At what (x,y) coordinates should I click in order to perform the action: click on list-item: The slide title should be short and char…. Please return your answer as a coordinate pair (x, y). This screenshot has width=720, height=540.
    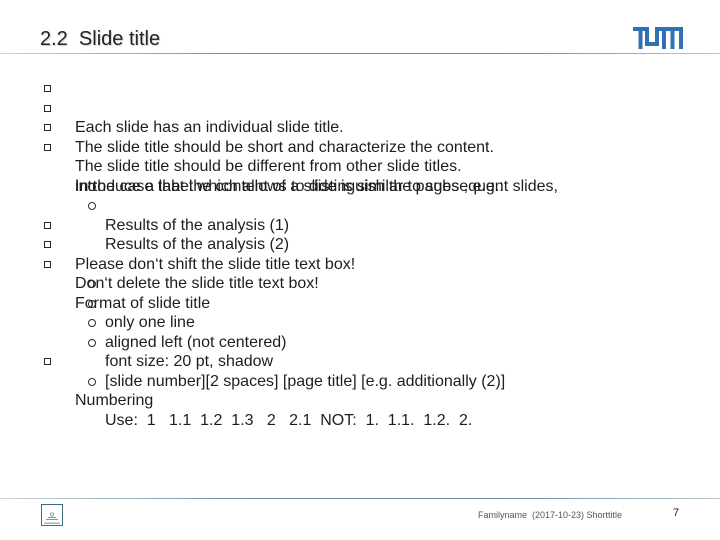
    Looking at the image, I should click on (360, 127).